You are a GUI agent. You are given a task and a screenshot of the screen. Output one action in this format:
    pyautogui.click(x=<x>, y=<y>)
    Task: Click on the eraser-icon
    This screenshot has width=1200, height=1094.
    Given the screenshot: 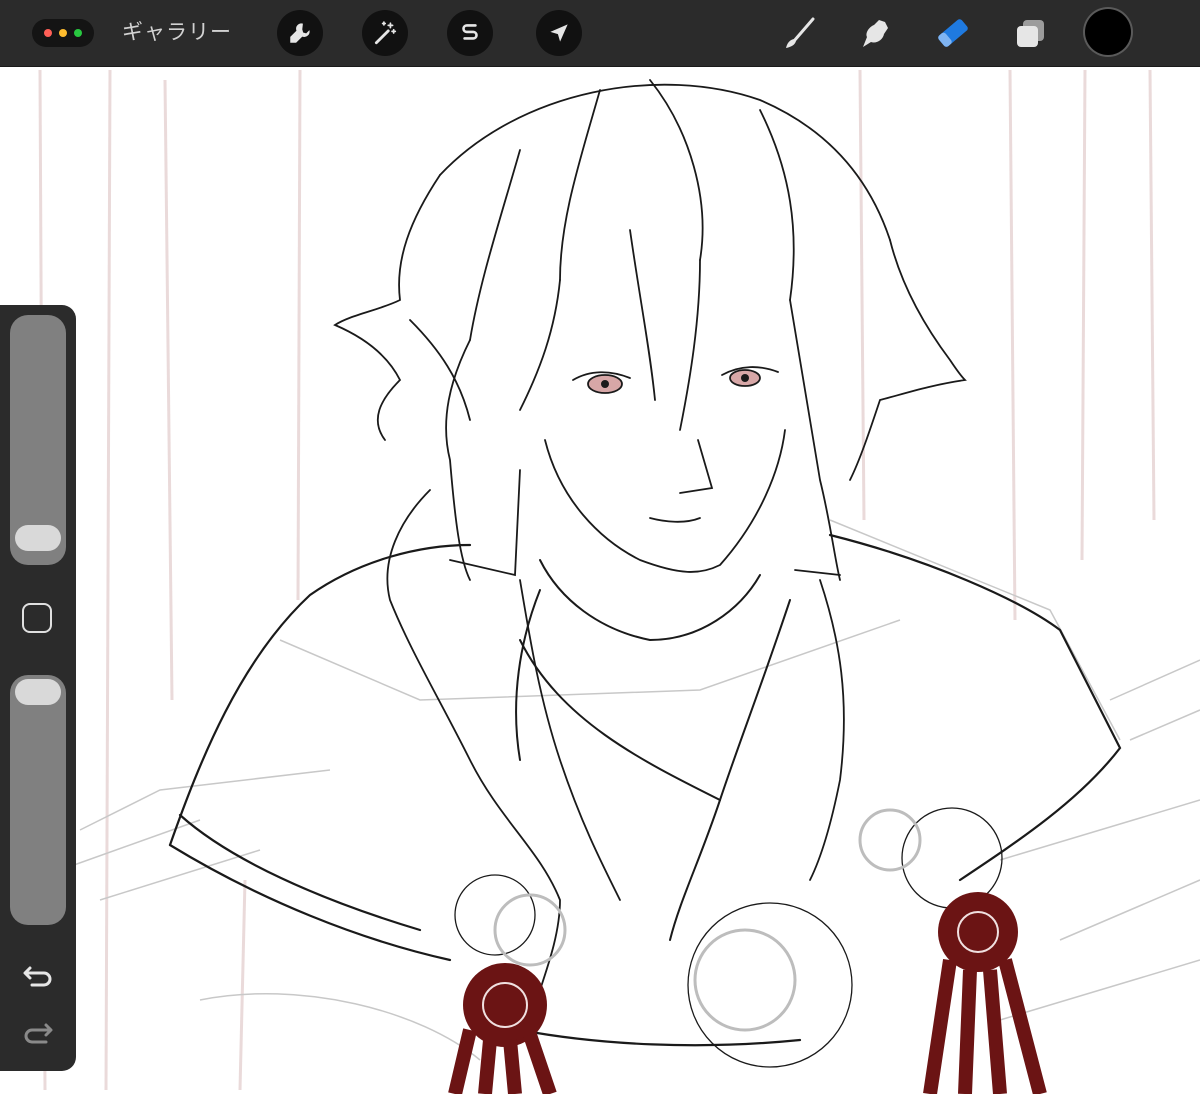 What is the action you would take?
    pyautogui.click(x=953, y=33)
    